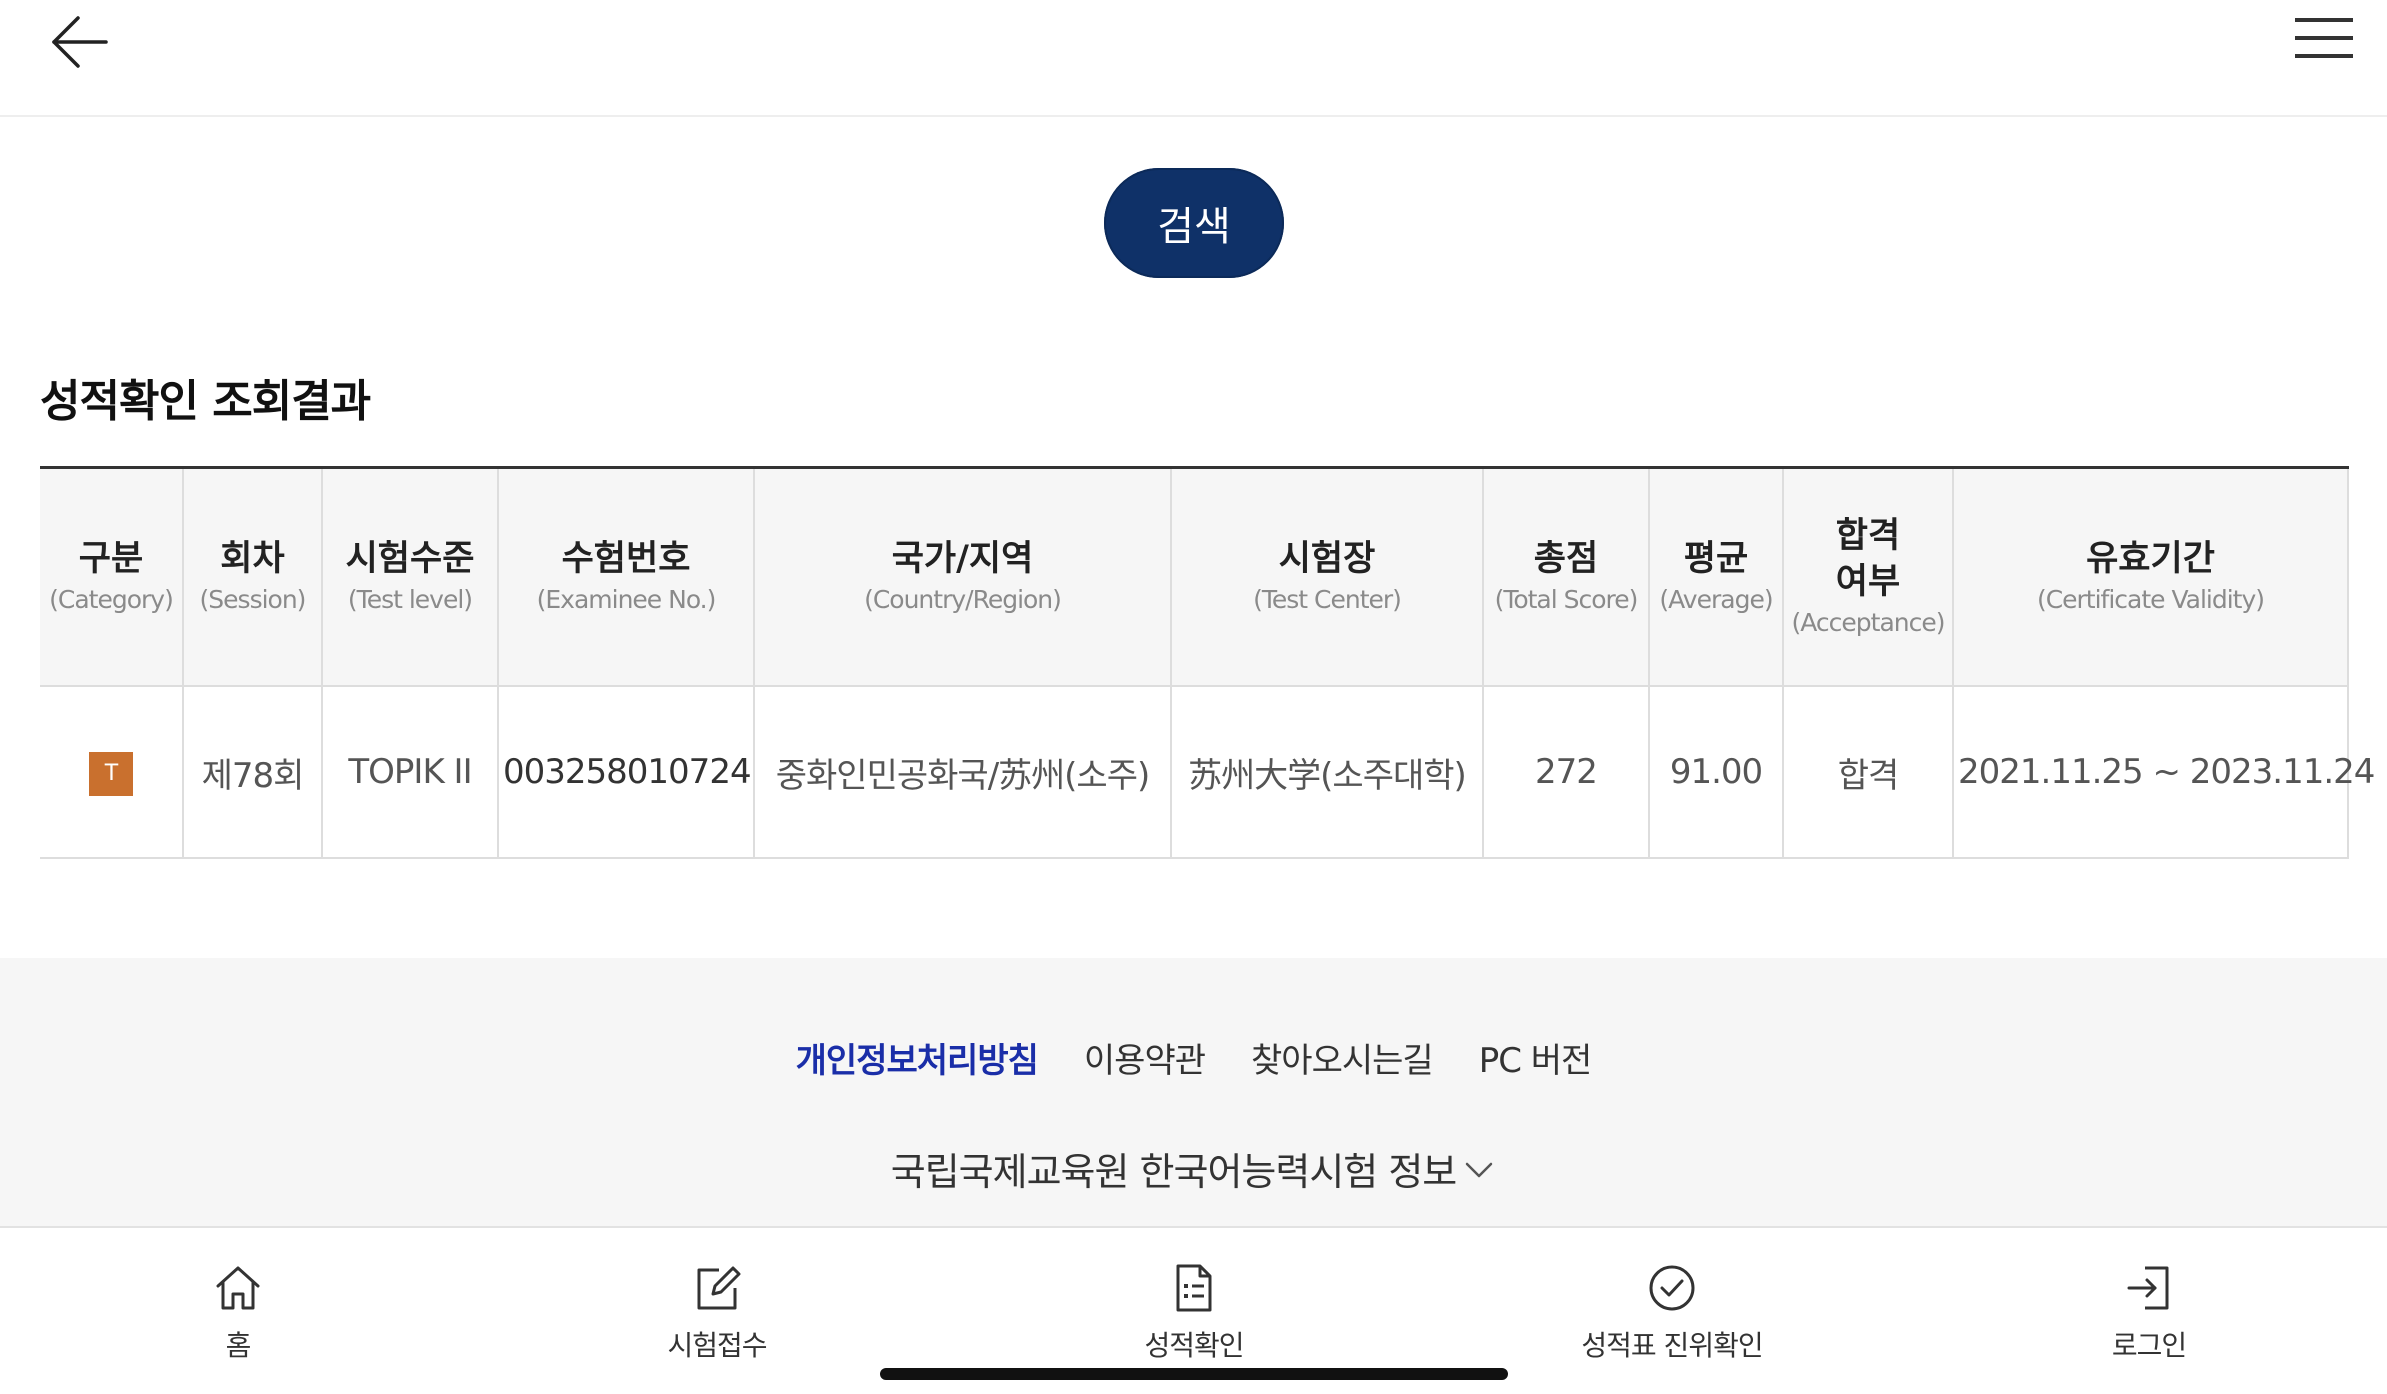 Image resolution: width=2387 pixels, height=1394 pixels. What do you see at coordinates (2148, 1288) in the screenshot?
I see `login-icon` at bounding box center [2148, 1288].